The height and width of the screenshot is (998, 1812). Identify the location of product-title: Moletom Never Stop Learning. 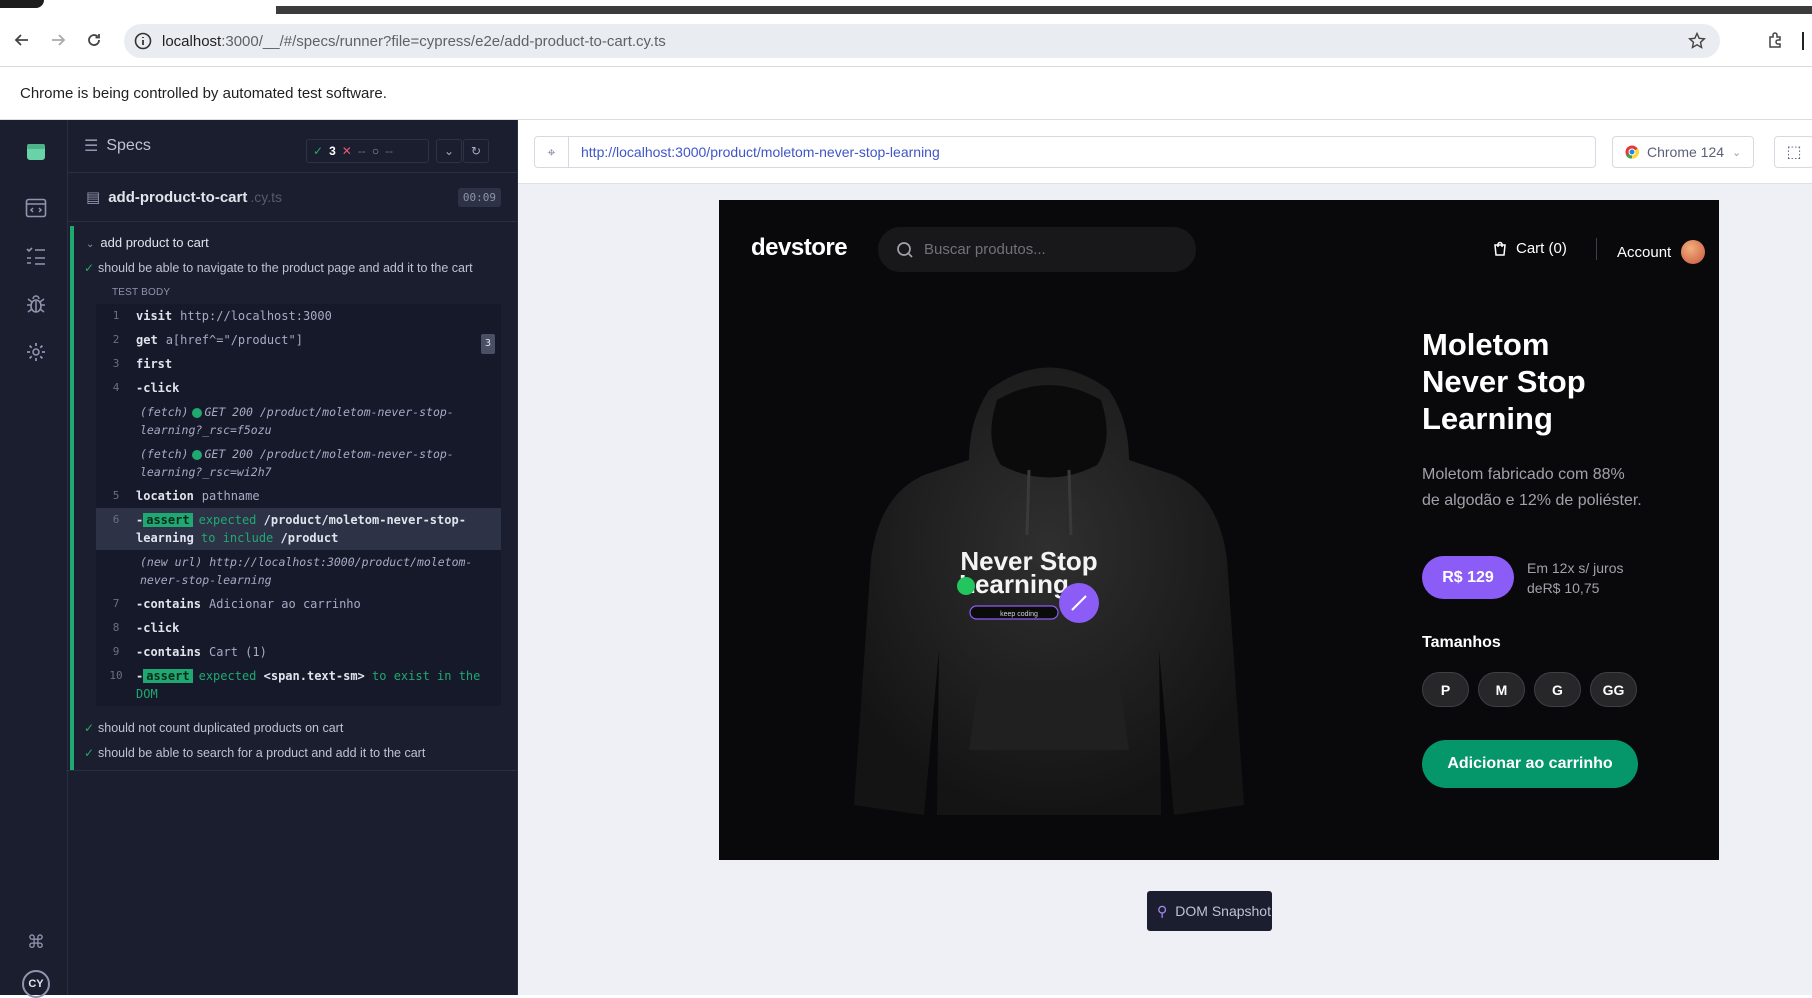
(1504, 381).